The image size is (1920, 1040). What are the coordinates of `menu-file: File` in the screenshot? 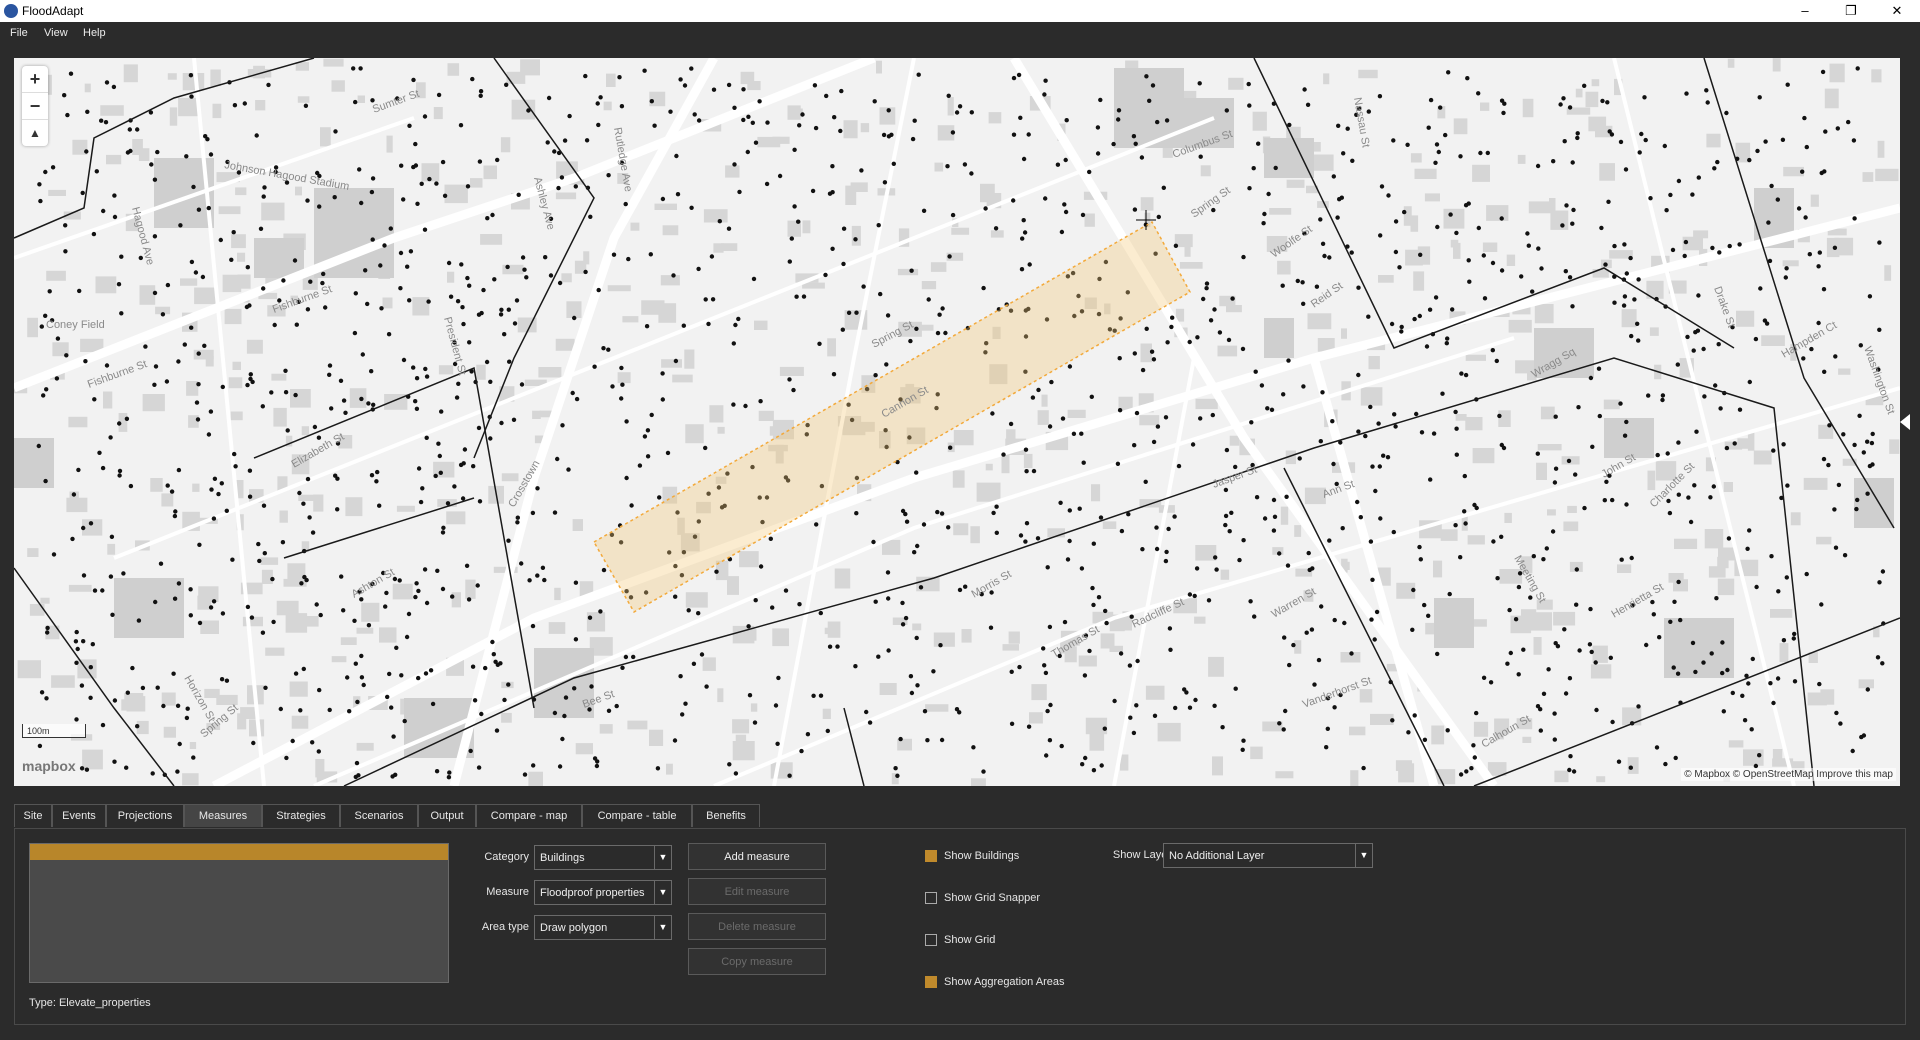 It's located at (19, 33).